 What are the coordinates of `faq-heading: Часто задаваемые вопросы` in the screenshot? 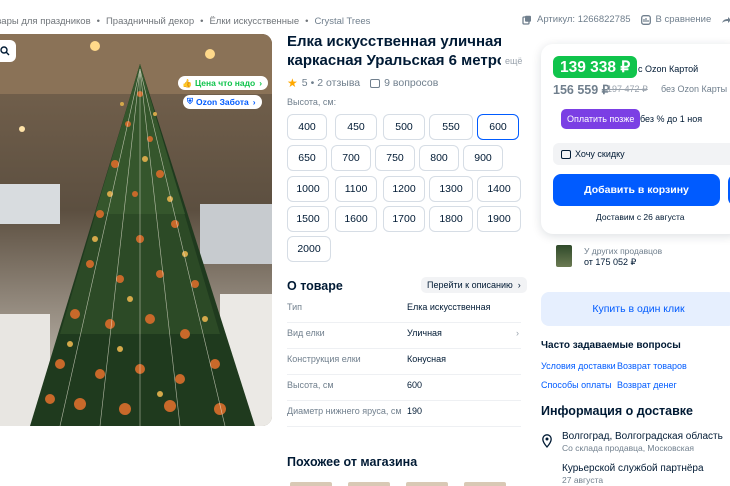 It's located at (611, 345).